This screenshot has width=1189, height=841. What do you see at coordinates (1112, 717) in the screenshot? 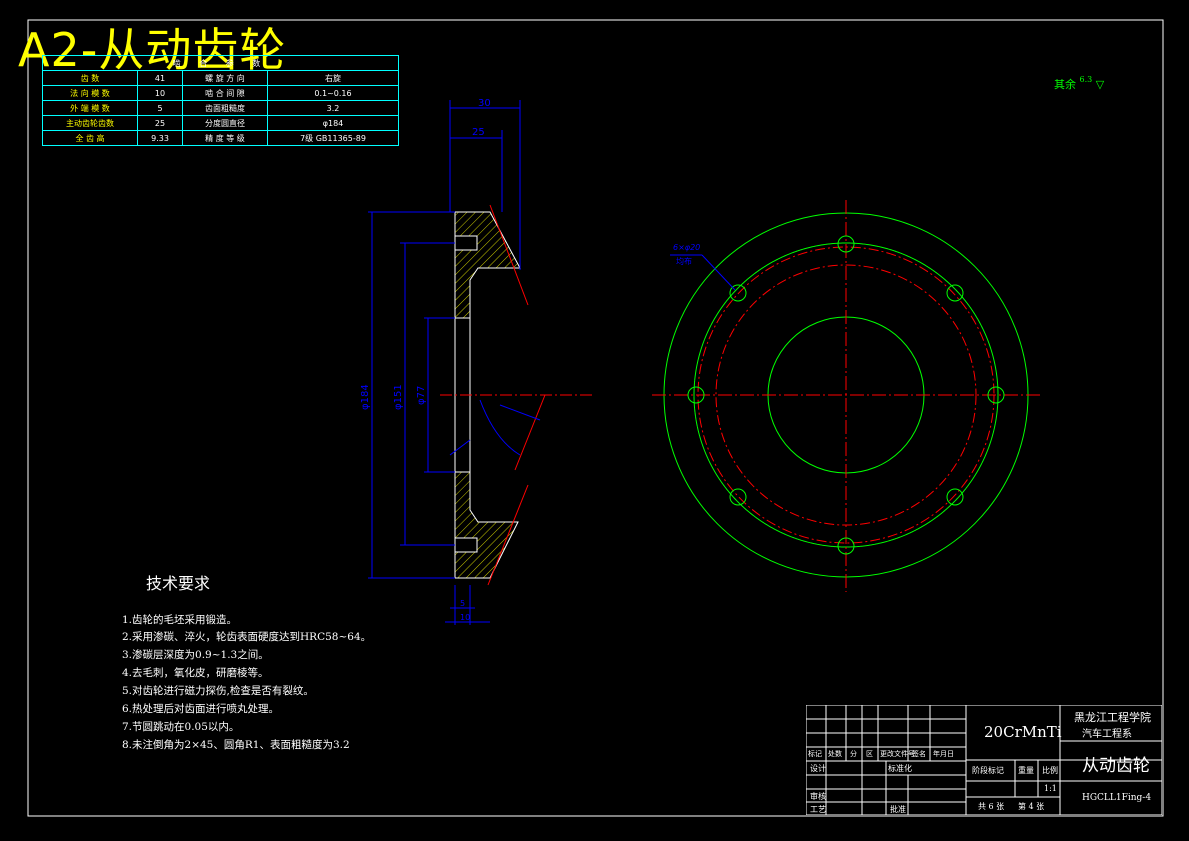
I see `school-name: 黑龙江工程学院` at bounding box center [1112, 717].